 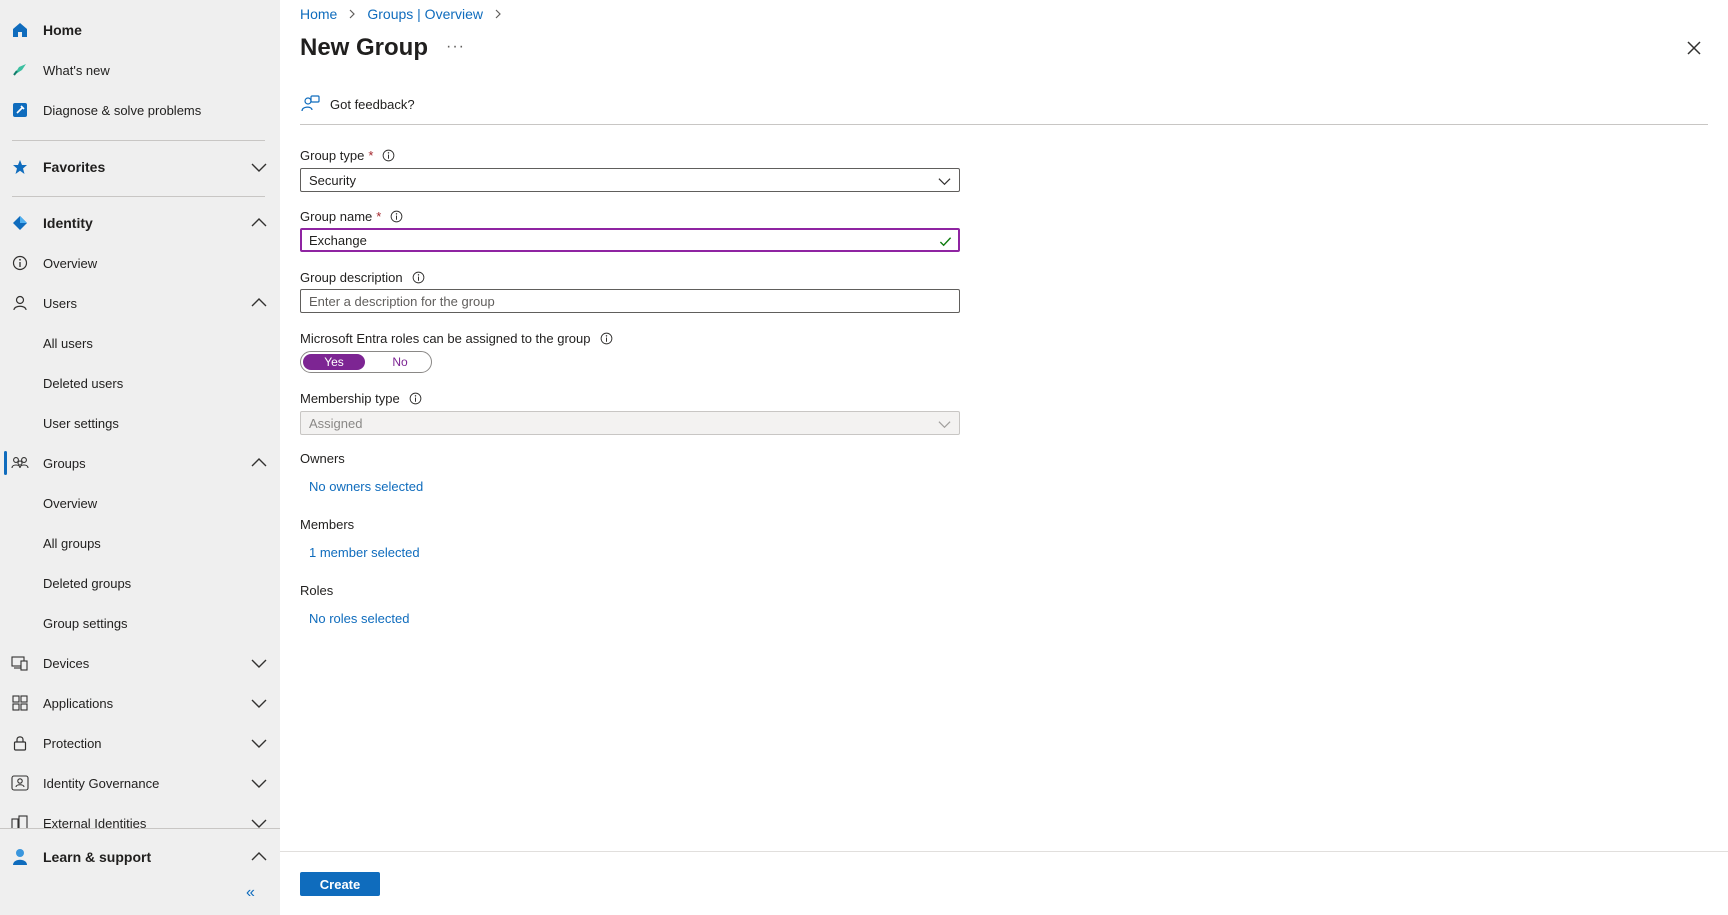 What do you see at coordinates (20, 783) in the screenshot?
I see `governance-icon` at bounding box center [20, 783].